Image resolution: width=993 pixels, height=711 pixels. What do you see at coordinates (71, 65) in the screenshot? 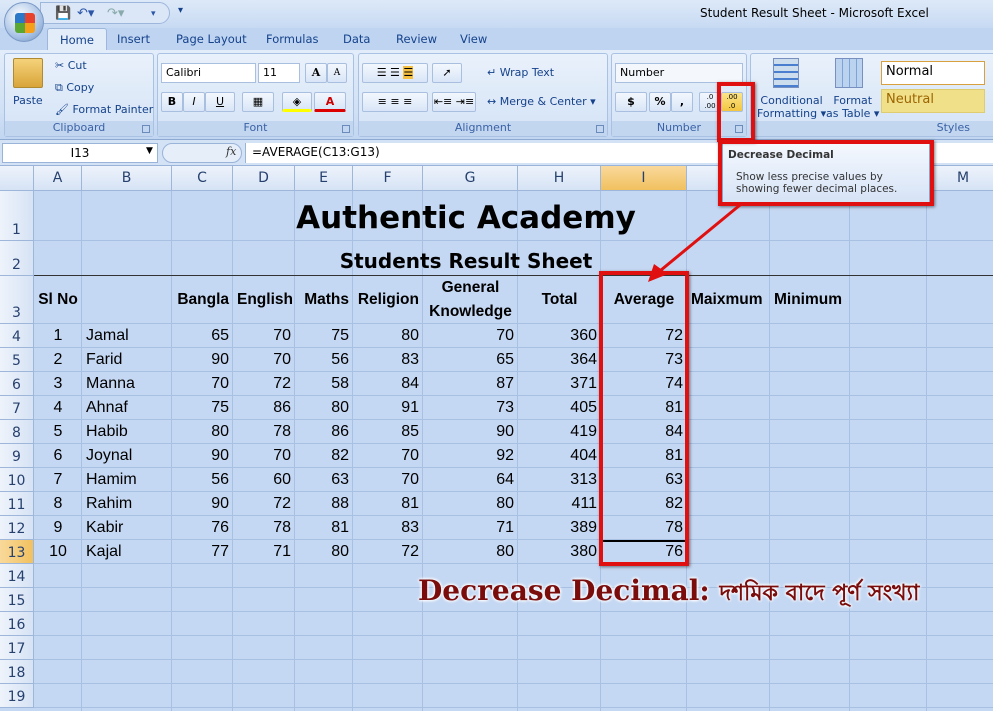
I see `cut-button: ✂ Cut` at bounding box center [71, 65].